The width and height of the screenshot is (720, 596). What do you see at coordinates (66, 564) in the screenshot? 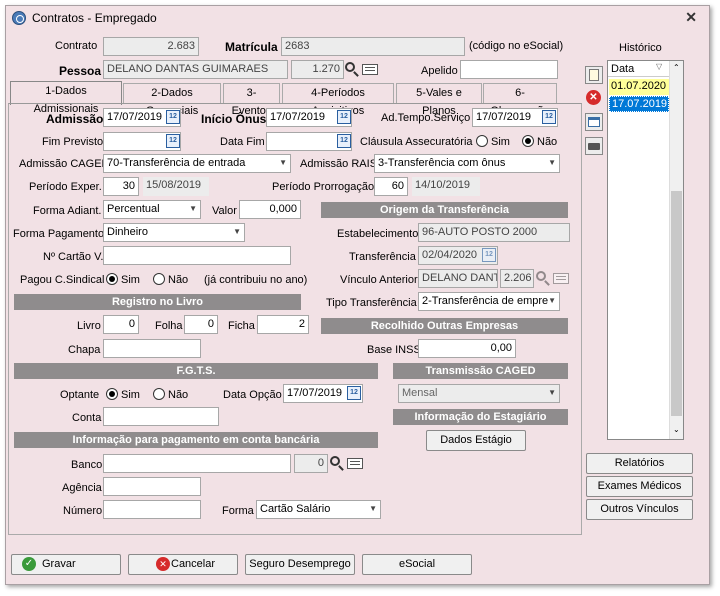
I see `gravar-button: ✓ Gravar` at bounding box center [66, 564].